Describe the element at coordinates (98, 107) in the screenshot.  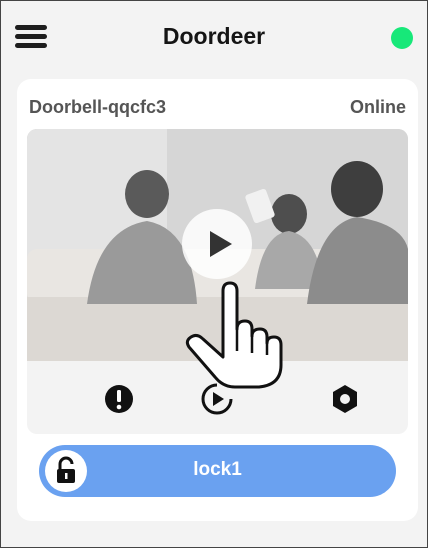
I see `device-name: Doorbell-qqcfc3` at that location.